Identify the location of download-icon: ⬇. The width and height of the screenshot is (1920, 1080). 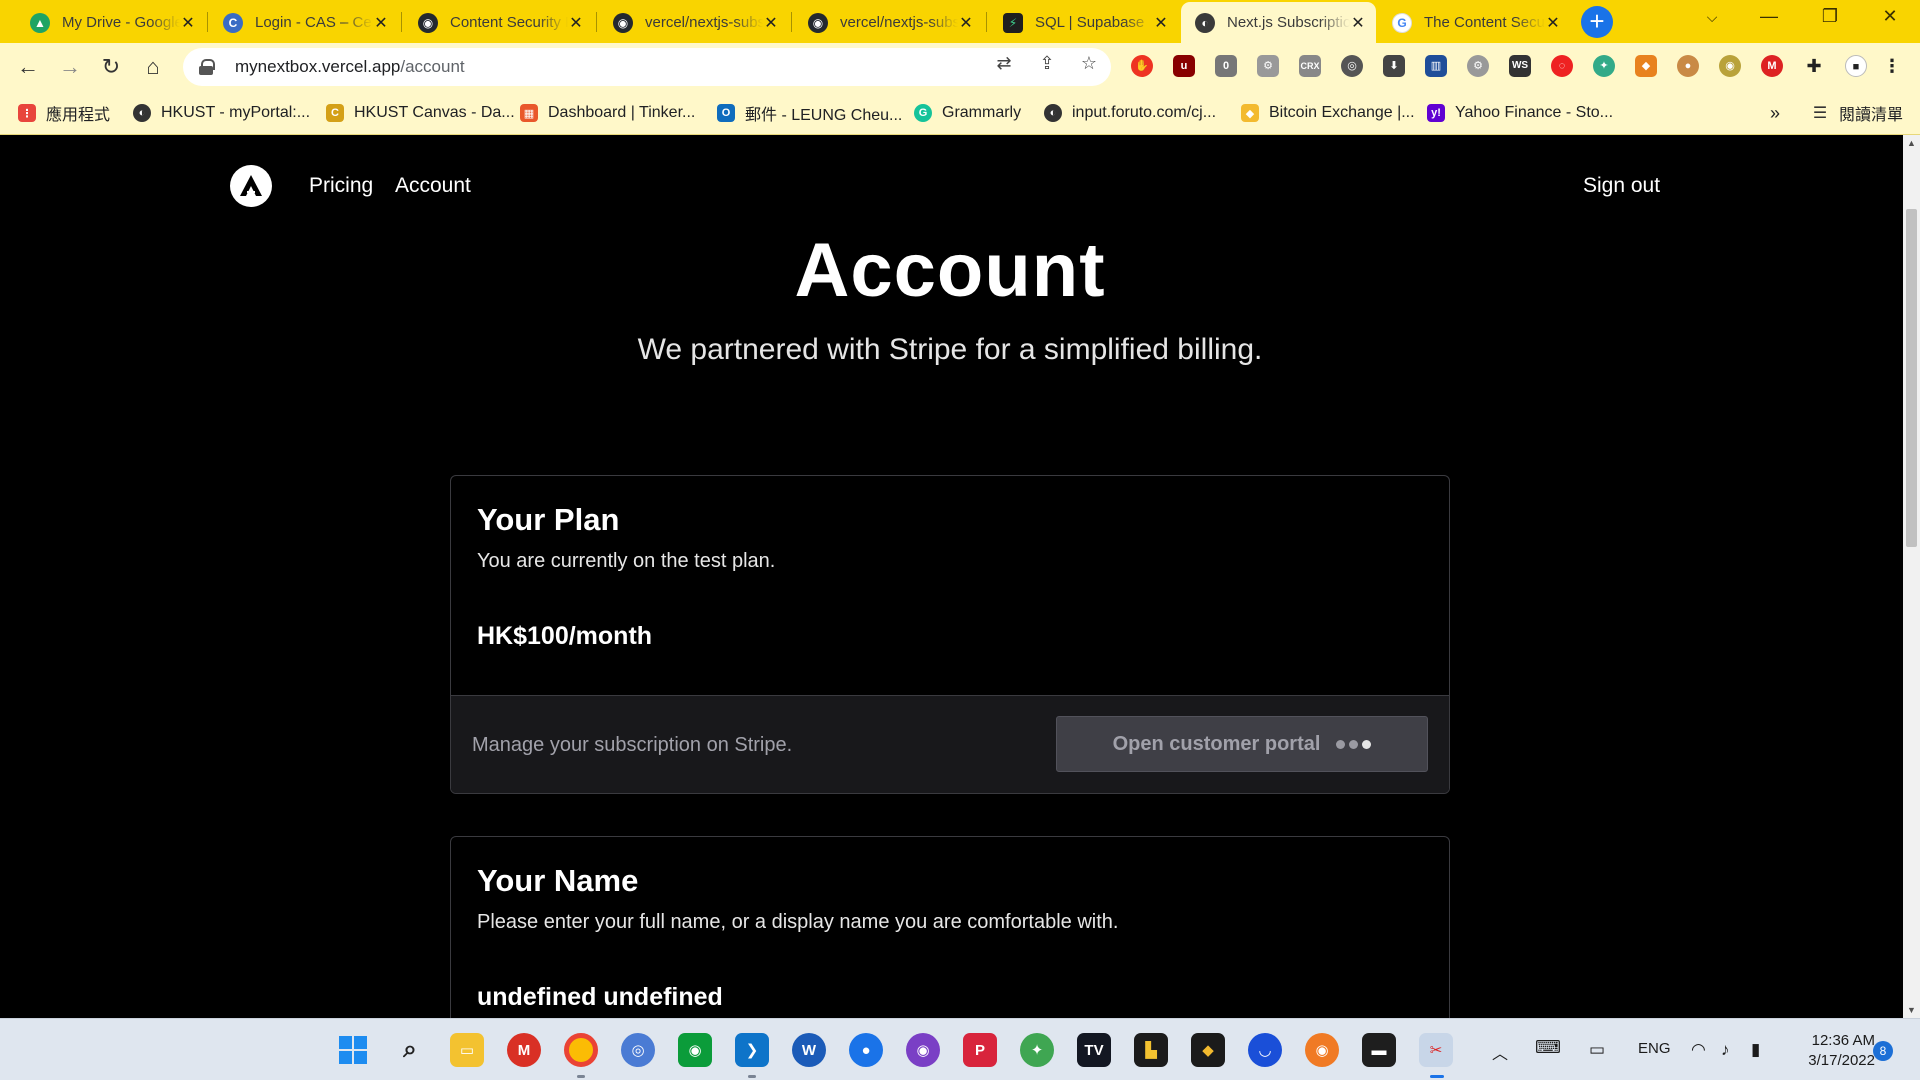
(1394, 66).